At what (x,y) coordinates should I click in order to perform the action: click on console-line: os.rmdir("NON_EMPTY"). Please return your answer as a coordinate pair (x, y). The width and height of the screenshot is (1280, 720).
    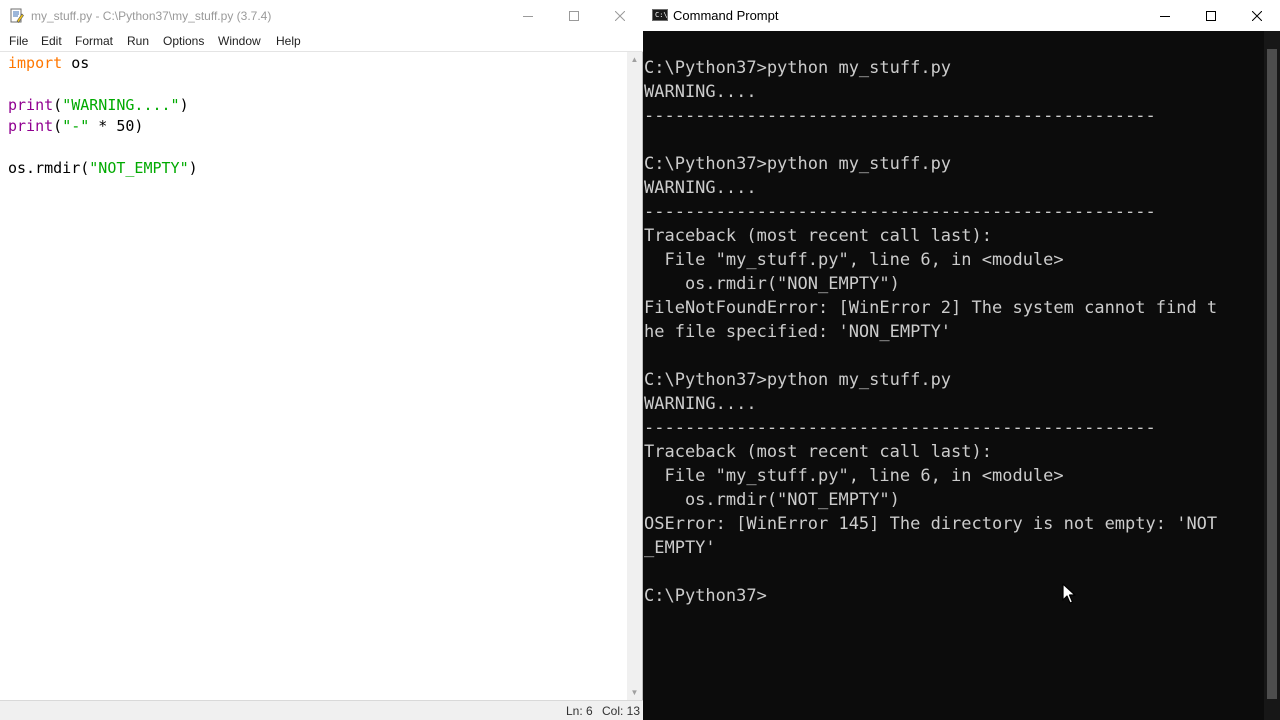
    Looking at the image, I should click on (772, 284).